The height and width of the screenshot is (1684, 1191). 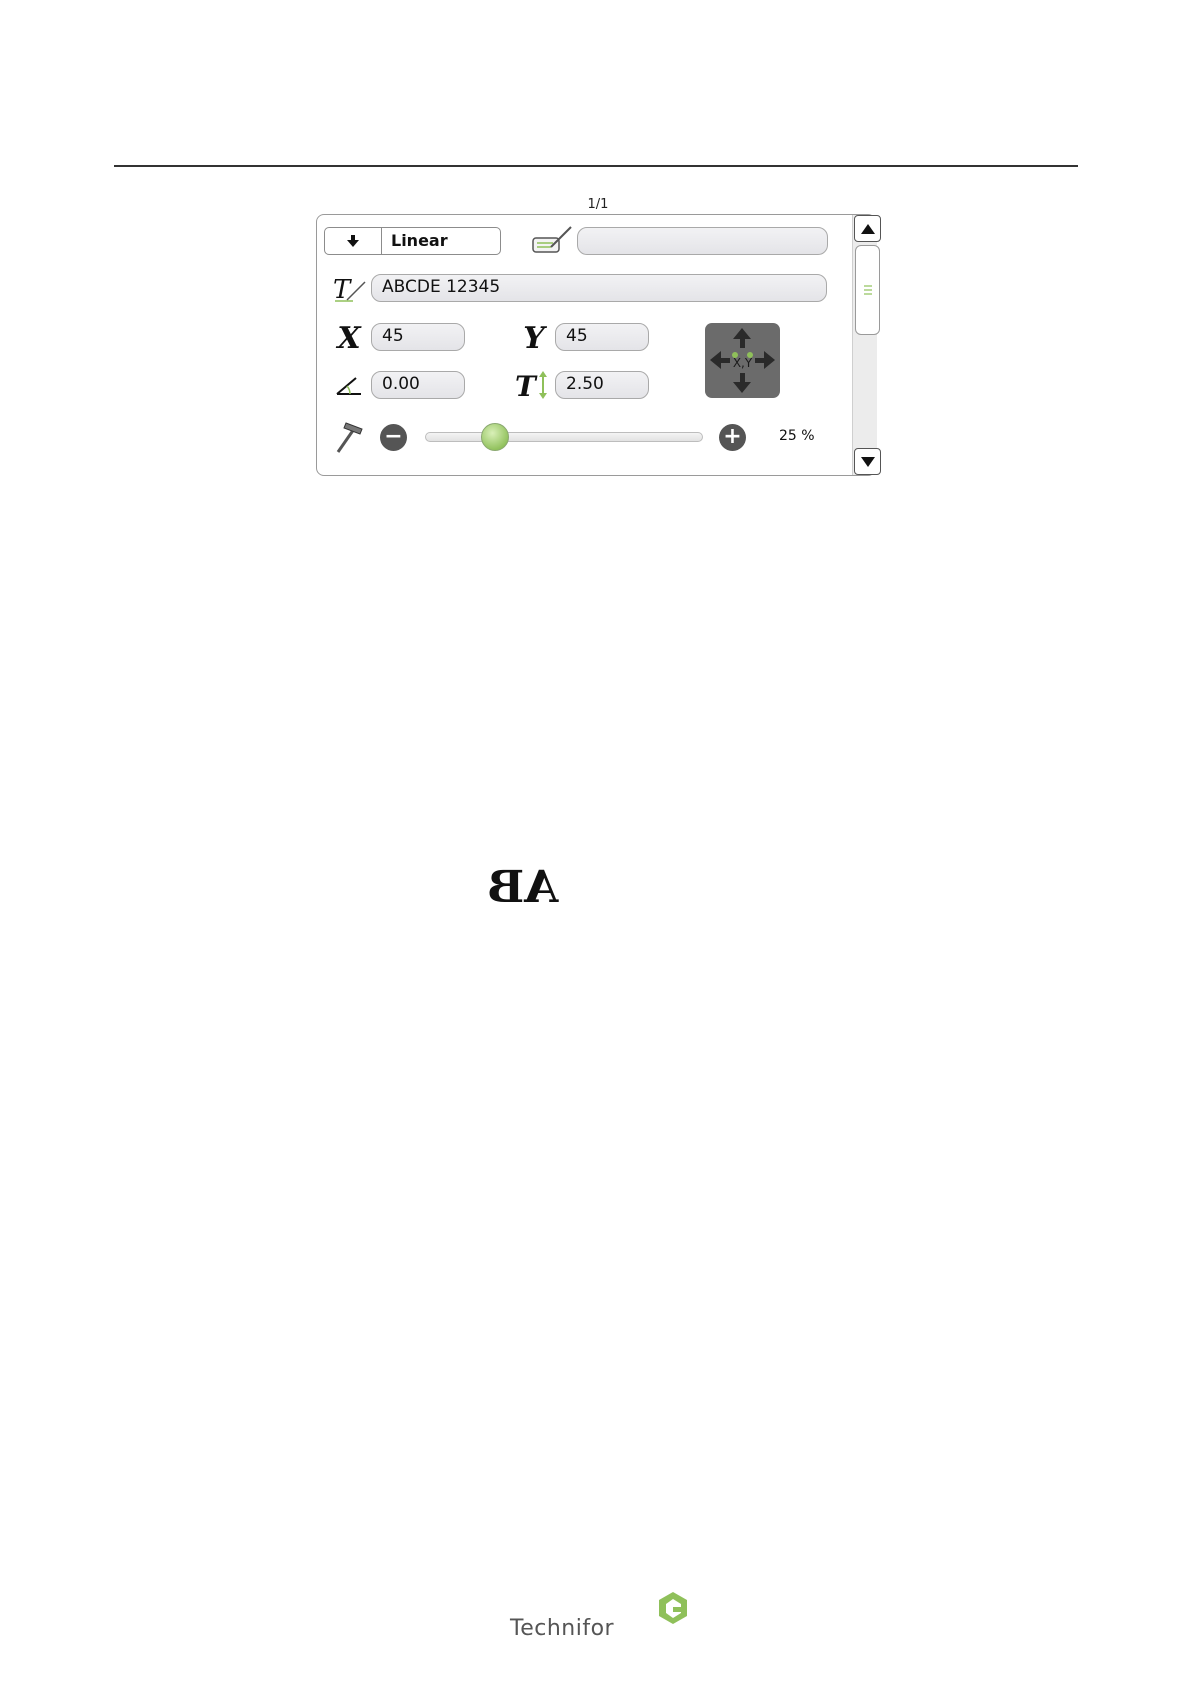 I want to click on text-field: ABCDE 12345, so click(x=599, y=288).